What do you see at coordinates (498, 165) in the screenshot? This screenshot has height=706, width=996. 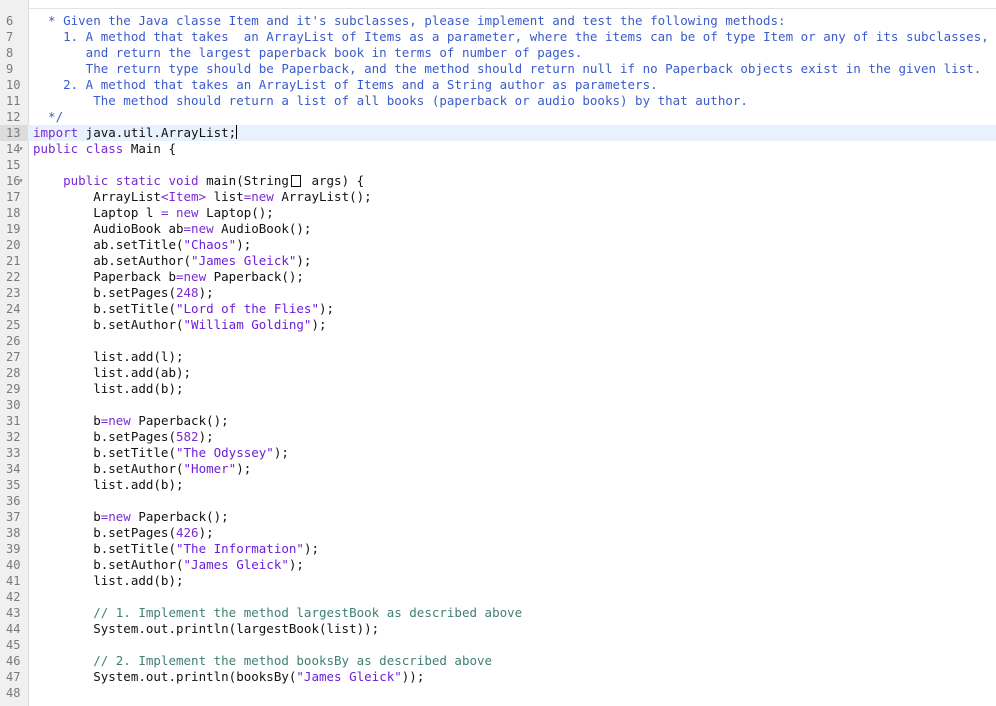 I see `code-line: 15` at bounding box center [498, 165].